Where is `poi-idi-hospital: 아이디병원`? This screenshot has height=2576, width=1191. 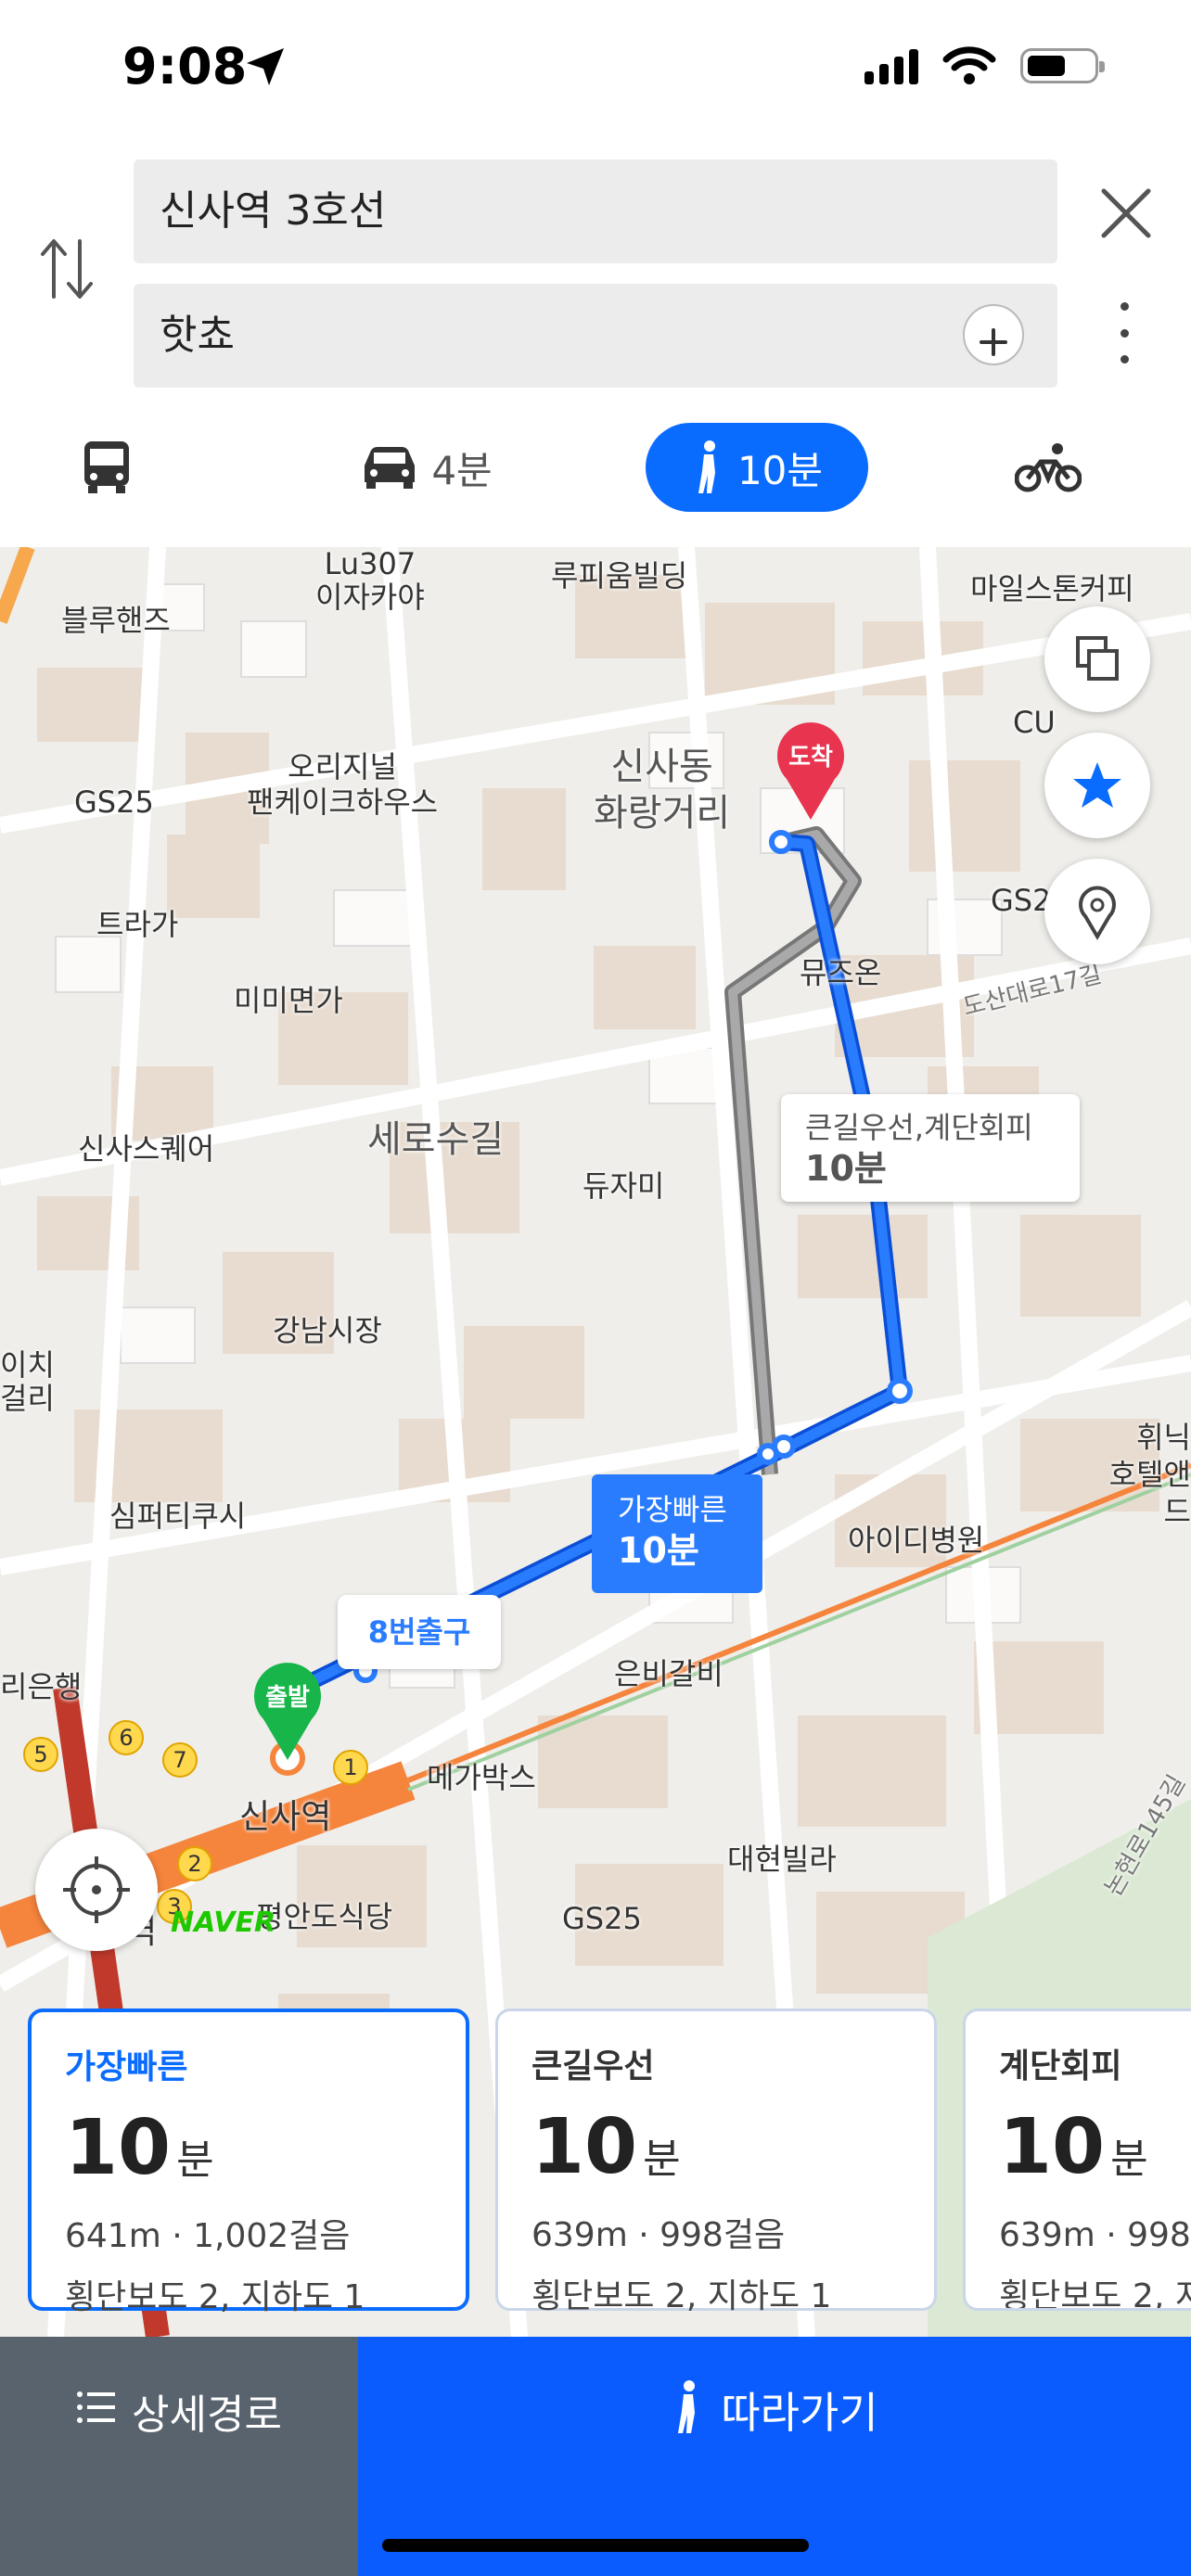 poi-idi-hospital: 아이디병원 is located at coordinates (916, 1538).